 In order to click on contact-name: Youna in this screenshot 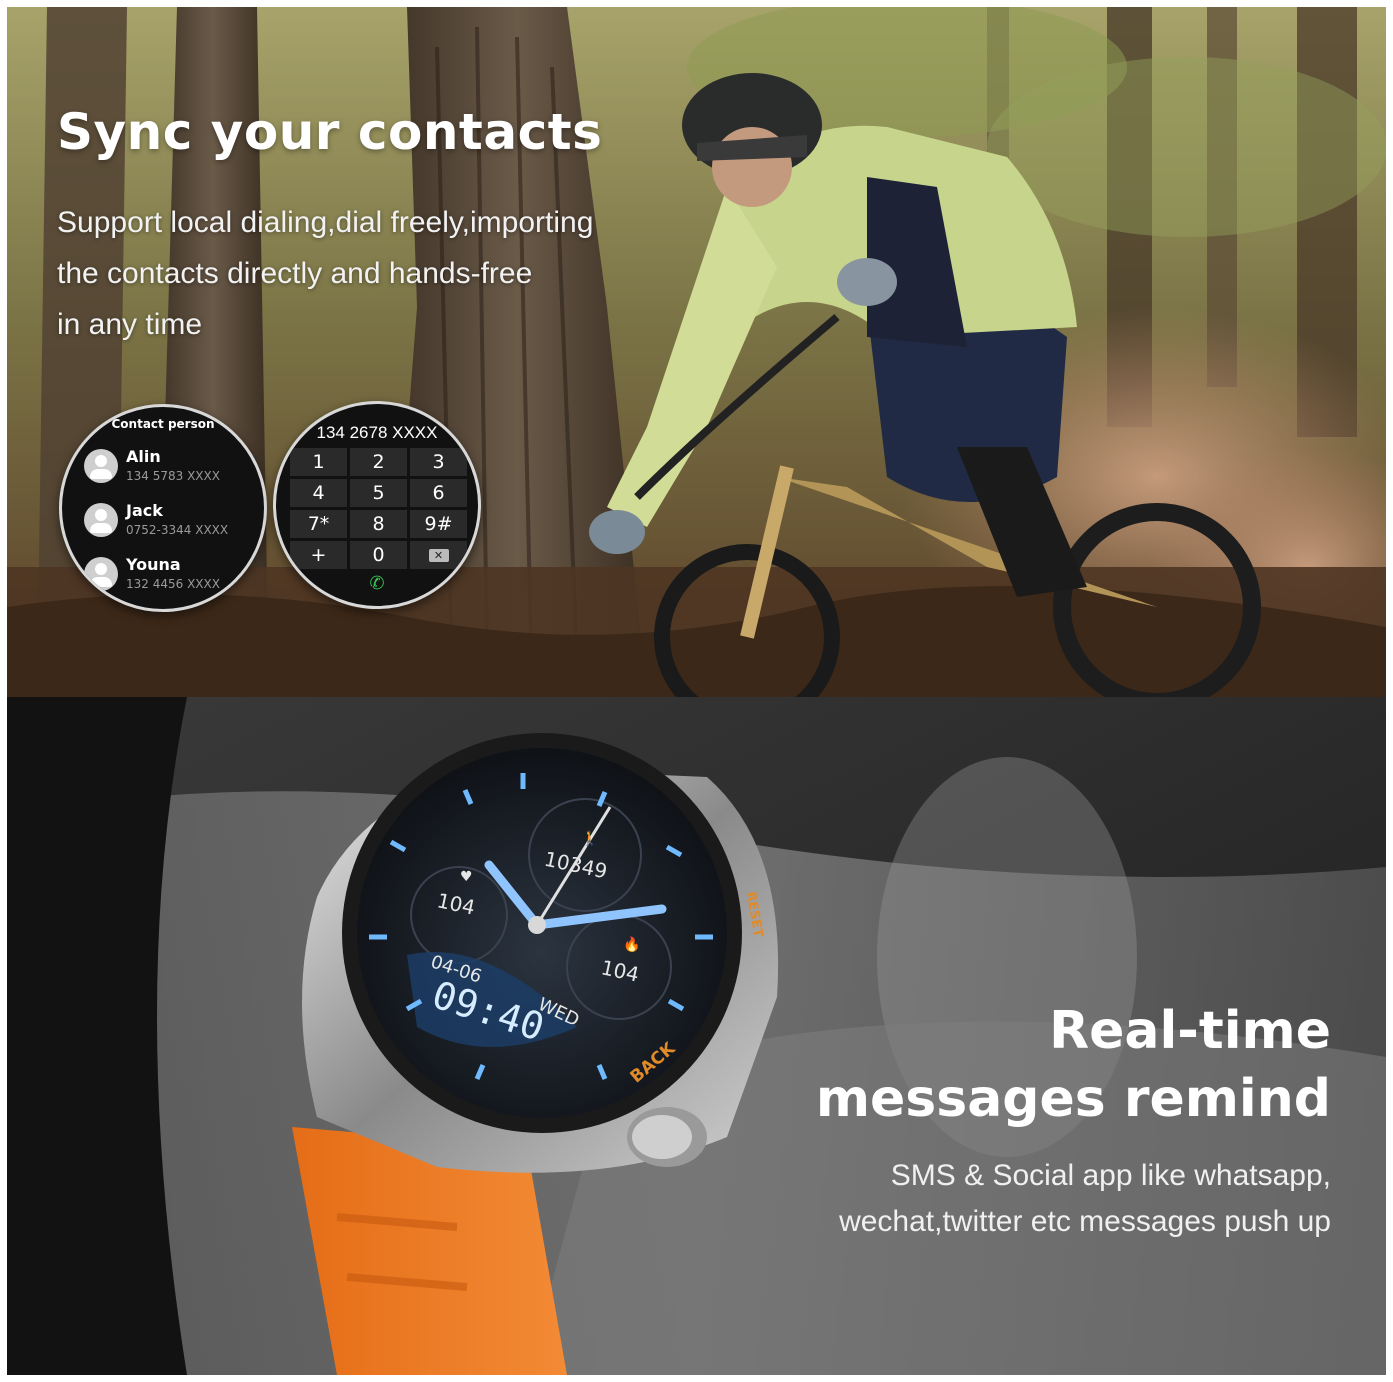, I will do `click(153, 564)`.